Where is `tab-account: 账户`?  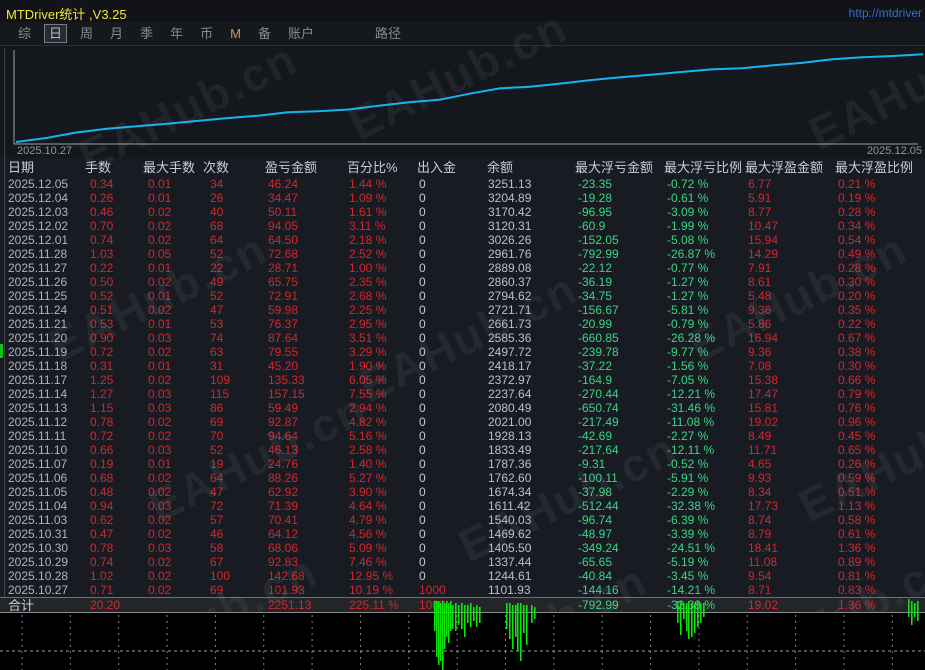
tab-account: 账户 is located at coordinates (301, 33).